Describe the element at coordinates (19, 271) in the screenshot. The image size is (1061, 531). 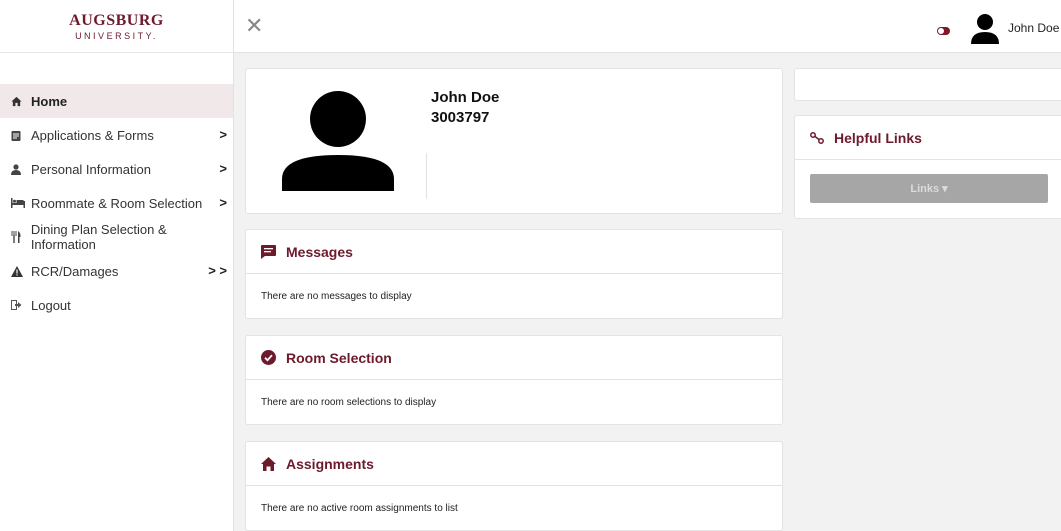
I see `warning-icon` at that location.